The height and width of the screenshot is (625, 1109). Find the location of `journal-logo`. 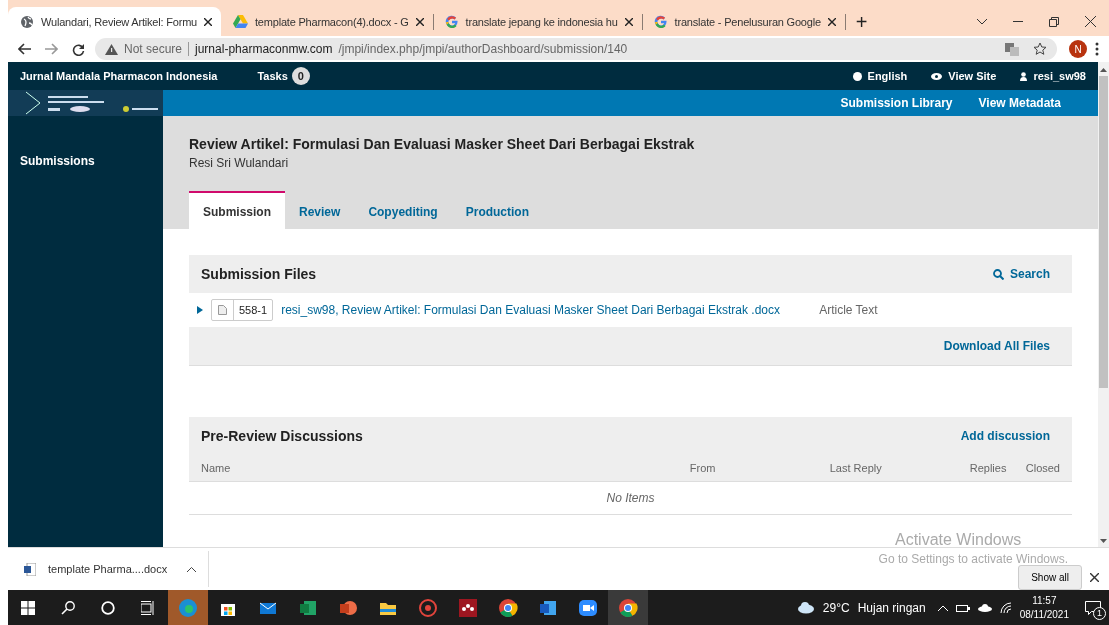

journal-logo is located at coordinates (85, 103).